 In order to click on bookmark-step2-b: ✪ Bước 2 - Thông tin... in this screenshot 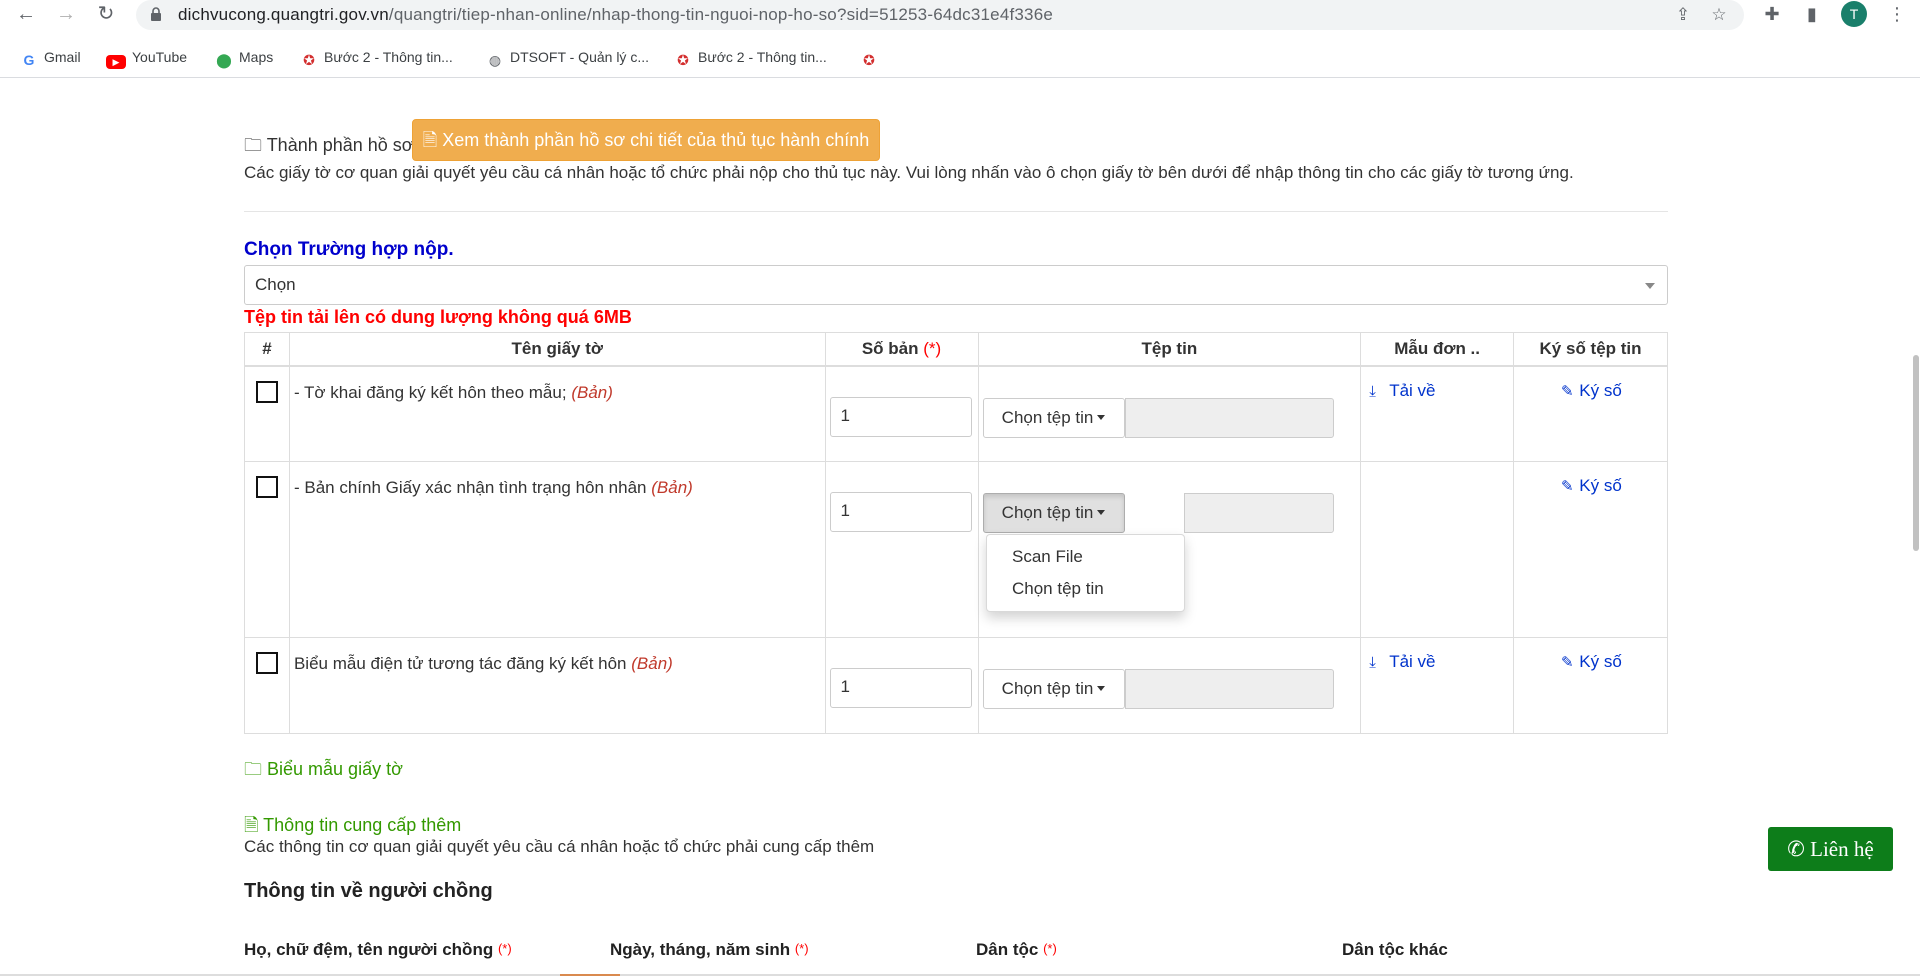, I will do `click(750, 57)`.